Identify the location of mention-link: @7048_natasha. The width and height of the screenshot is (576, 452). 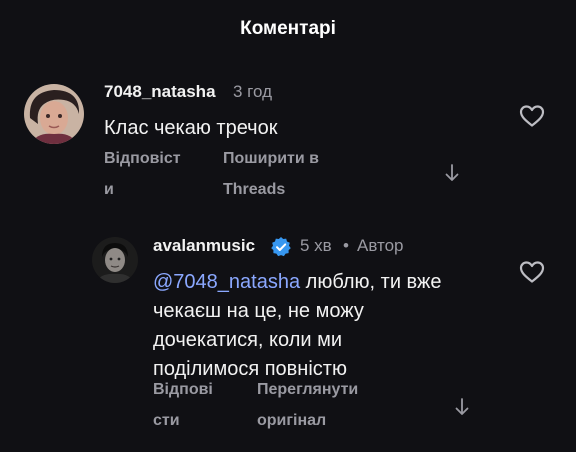
(226, 282).